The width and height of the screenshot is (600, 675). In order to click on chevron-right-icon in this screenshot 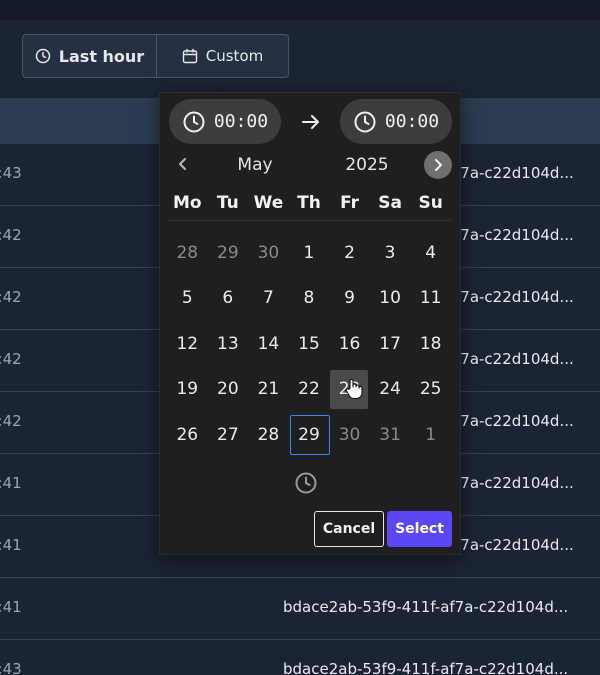, I will do `click(438, 165)`.